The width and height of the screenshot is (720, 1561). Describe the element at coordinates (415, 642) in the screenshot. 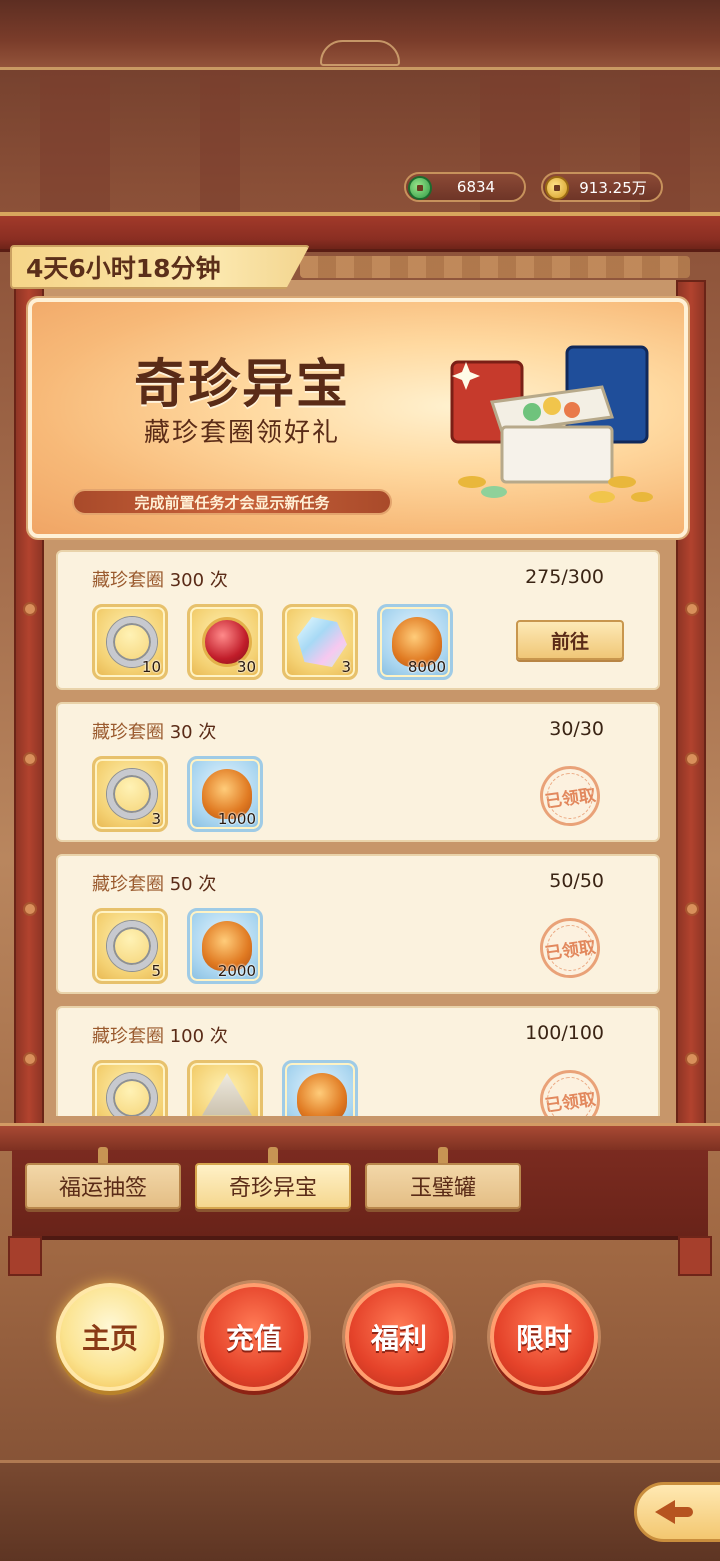

I see `reward-item: 8000` at that location.